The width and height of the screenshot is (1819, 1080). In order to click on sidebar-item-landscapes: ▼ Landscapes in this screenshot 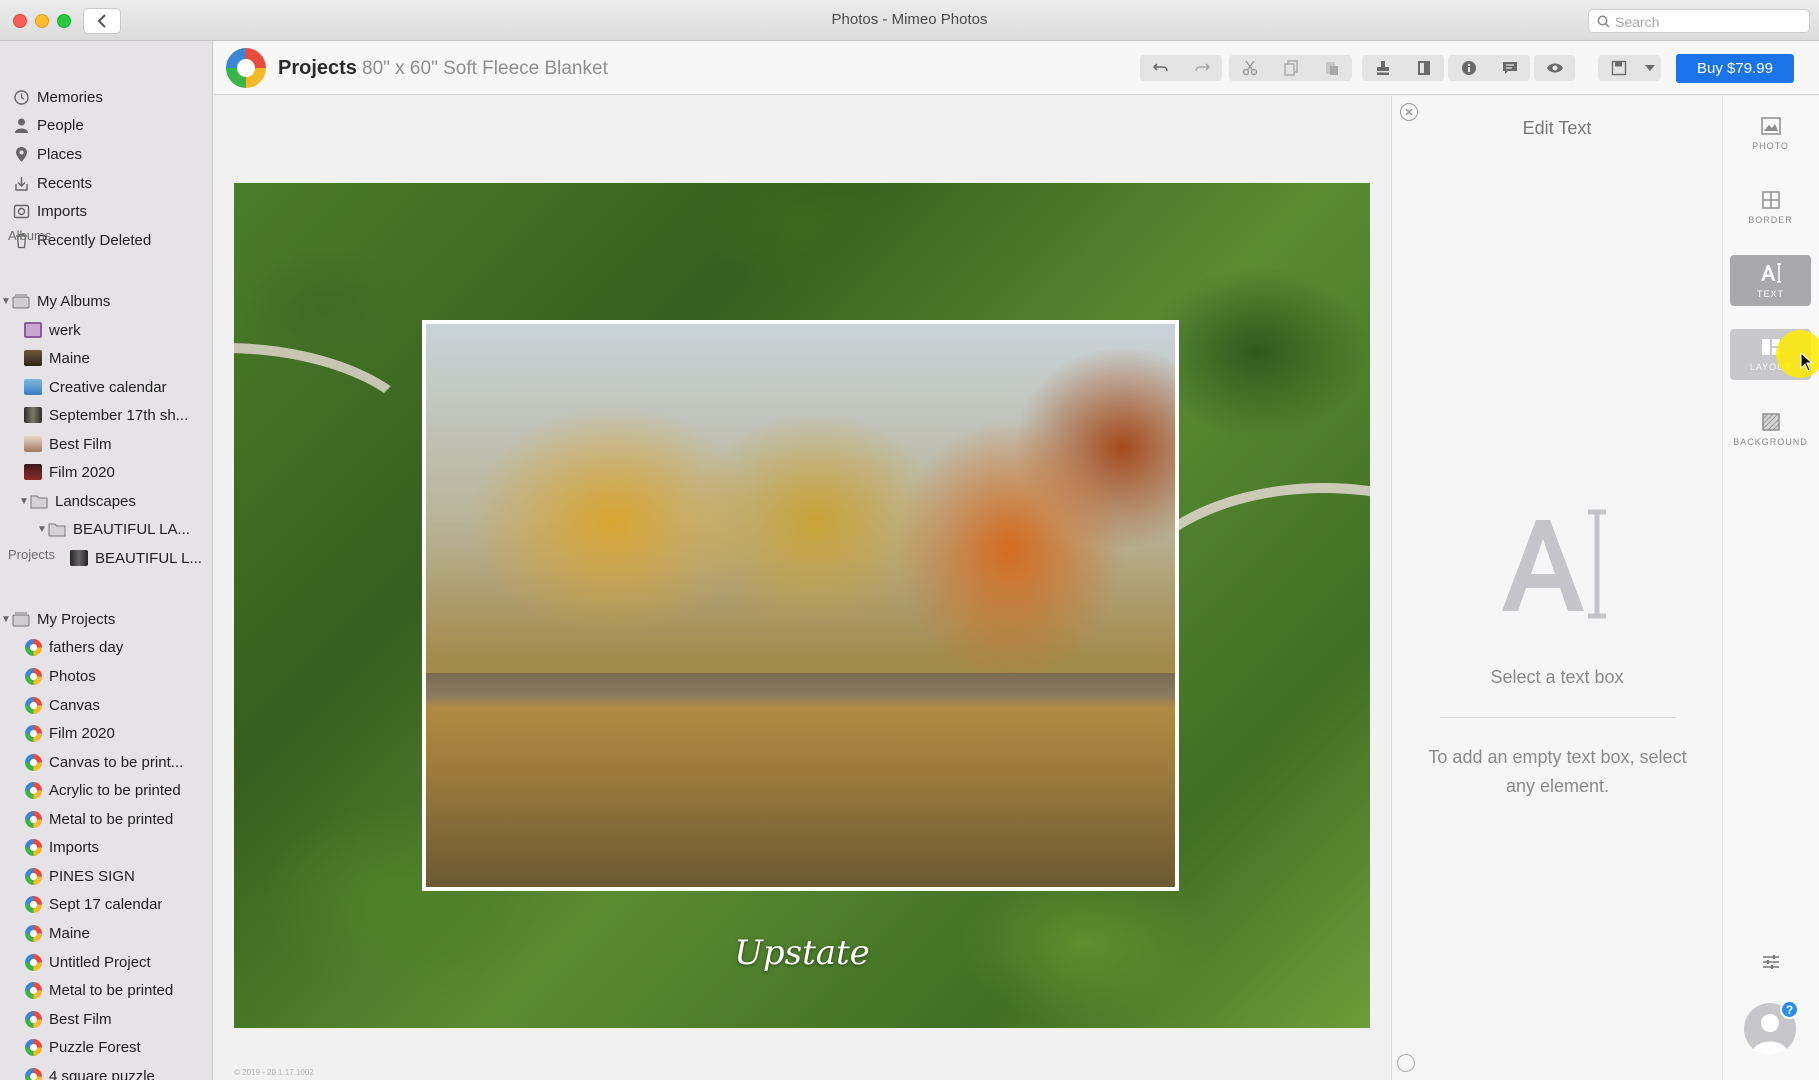, I will do `click(106, 501)`.